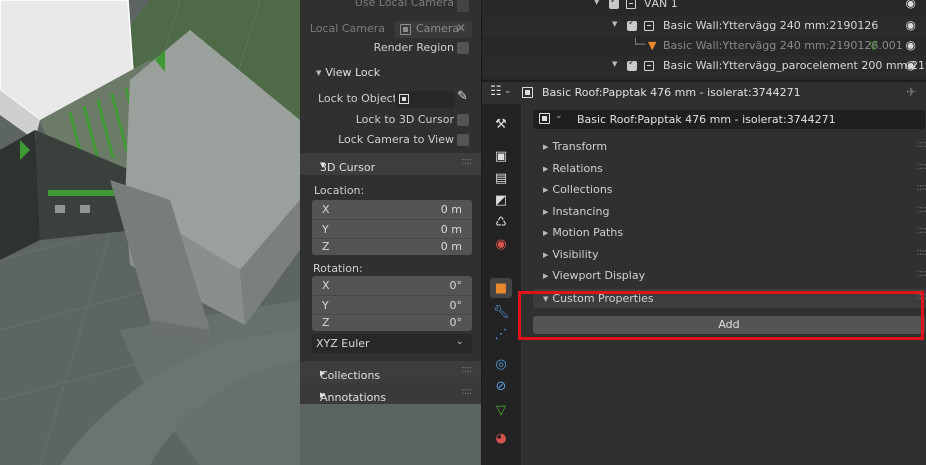  What do you see at coordinates (771, 25) in the screenshot?
I see `outliner-item-label: Basic Wall:Yttervägg 240 mm:2190126` at bounding box center [771, 25].